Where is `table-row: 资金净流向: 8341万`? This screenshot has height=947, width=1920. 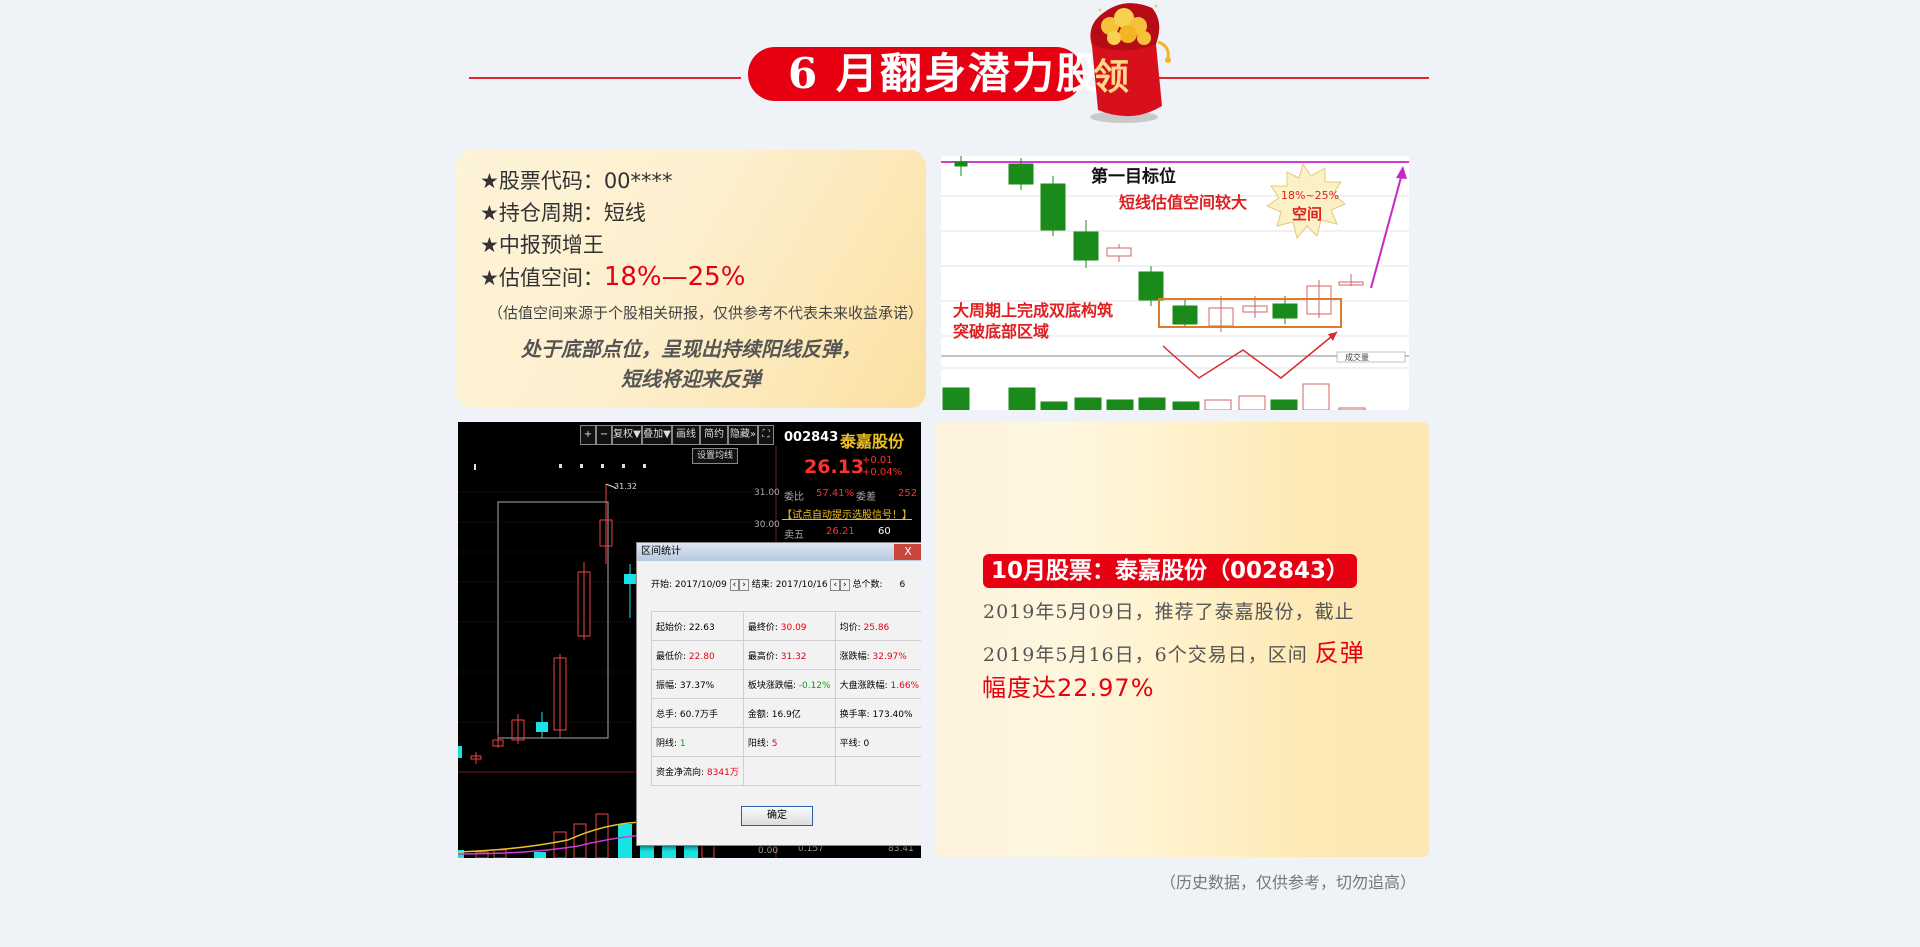 table-row: 资金净流向: 8341万 is located at coordinates (786, 771).